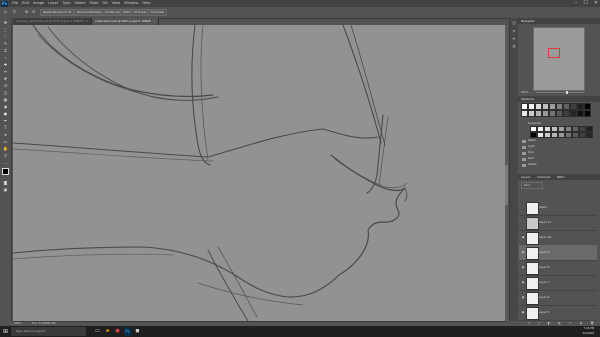 This screenshot has width=600, height=337. I want to click on swatch-group-grayscale: Grayscale, so click(534, 123).